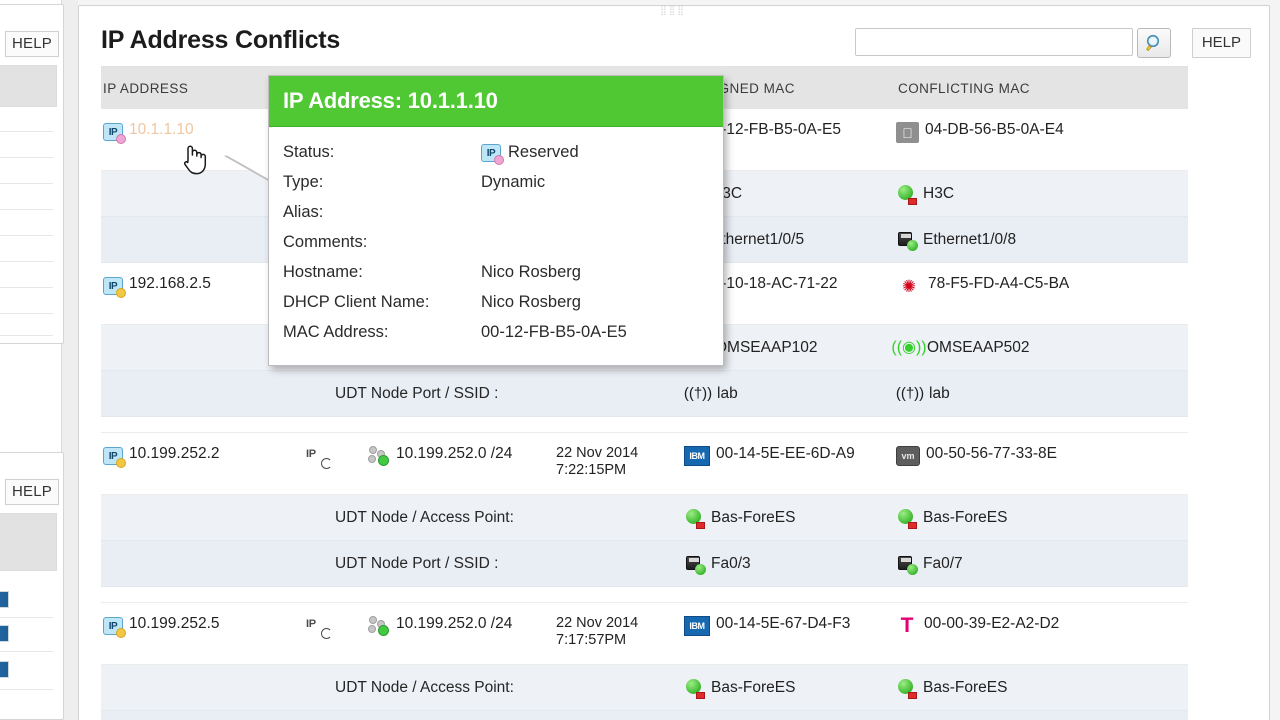 This screenshot has width=1280, height=720. I want to click on cell-conflicting-mac: ✺ 78-F5-FD-A4-C5-BA, so click(1016, 280).